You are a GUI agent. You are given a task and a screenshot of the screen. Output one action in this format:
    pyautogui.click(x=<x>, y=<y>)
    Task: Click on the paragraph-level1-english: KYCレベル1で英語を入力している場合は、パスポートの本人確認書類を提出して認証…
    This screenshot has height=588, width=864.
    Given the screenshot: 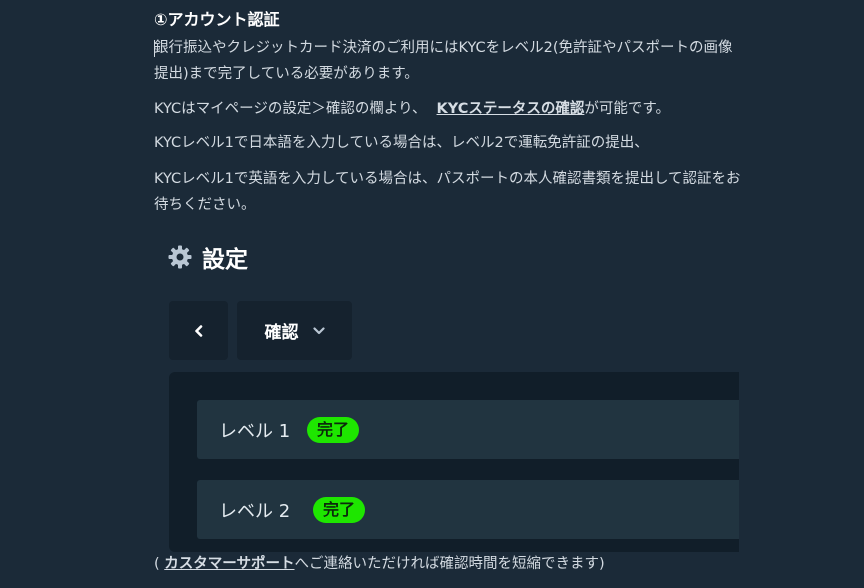 What is the action you would take?
    pyautogui.click(x=447, y=192)
    